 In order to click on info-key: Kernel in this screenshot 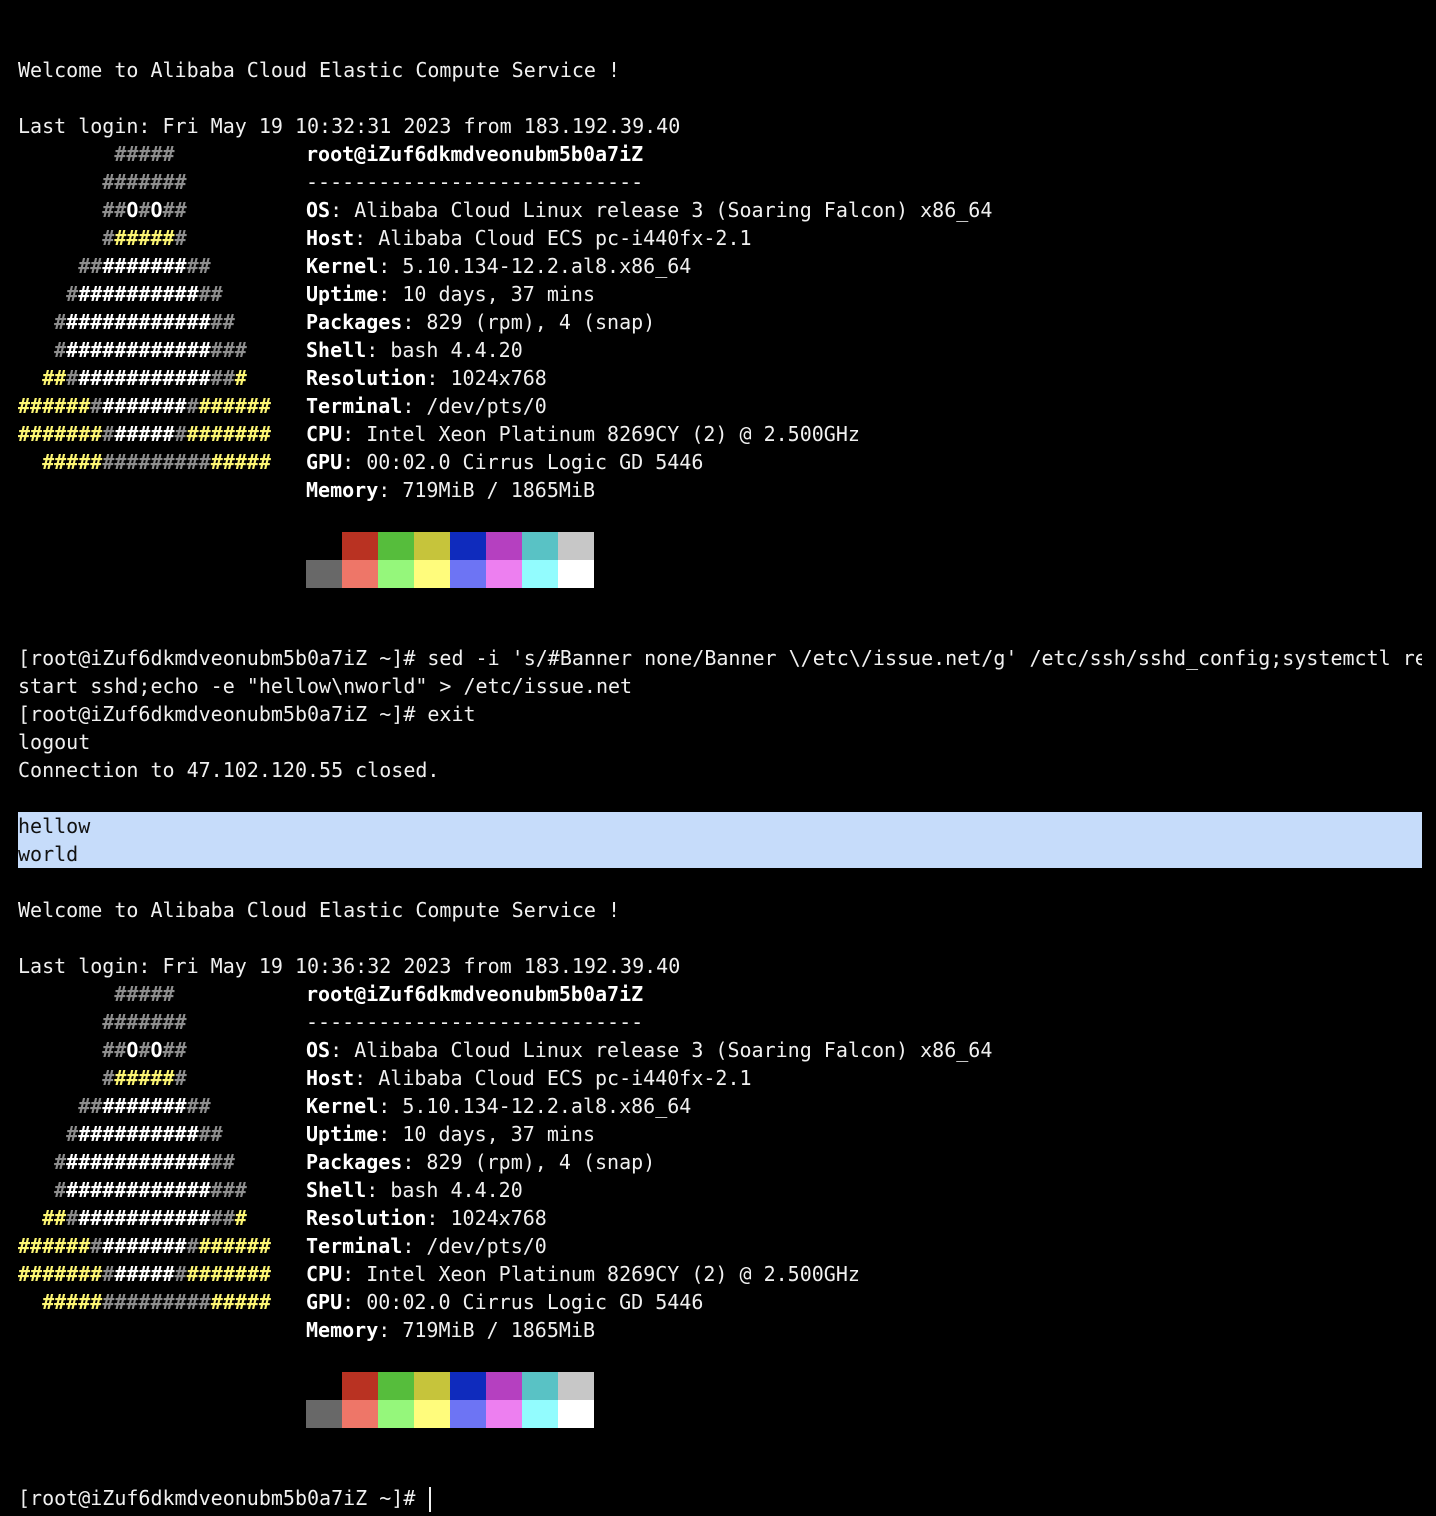, I will do `click(342, 1106)`.